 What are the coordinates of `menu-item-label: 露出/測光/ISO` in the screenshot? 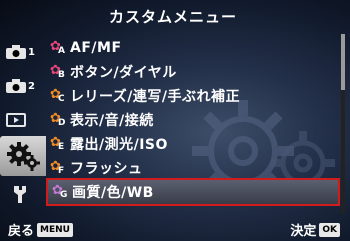 It's located at (119, 145).